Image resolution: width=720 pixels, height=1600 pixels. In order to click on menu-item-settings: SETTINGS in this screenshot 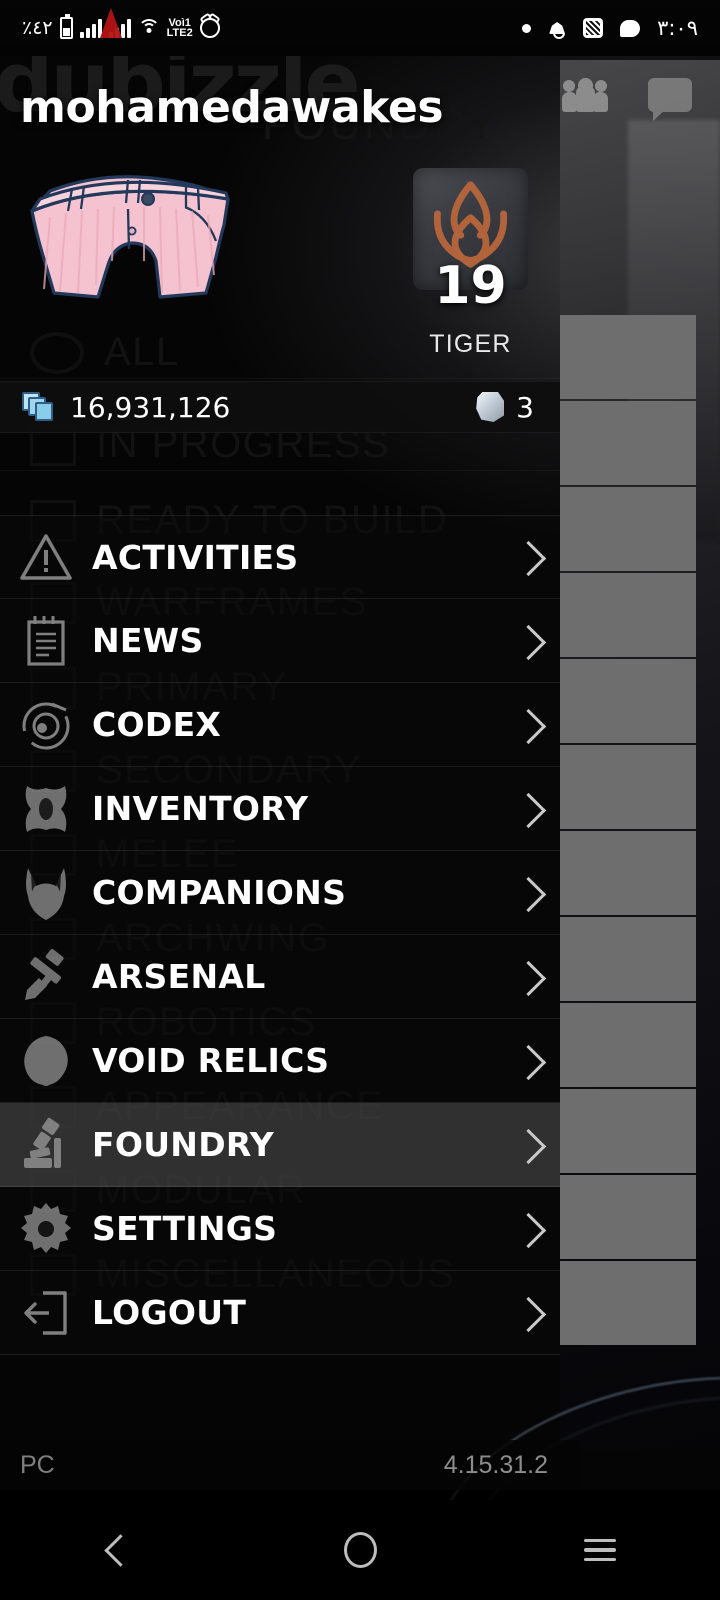, I will do `click(280, 1229)`.